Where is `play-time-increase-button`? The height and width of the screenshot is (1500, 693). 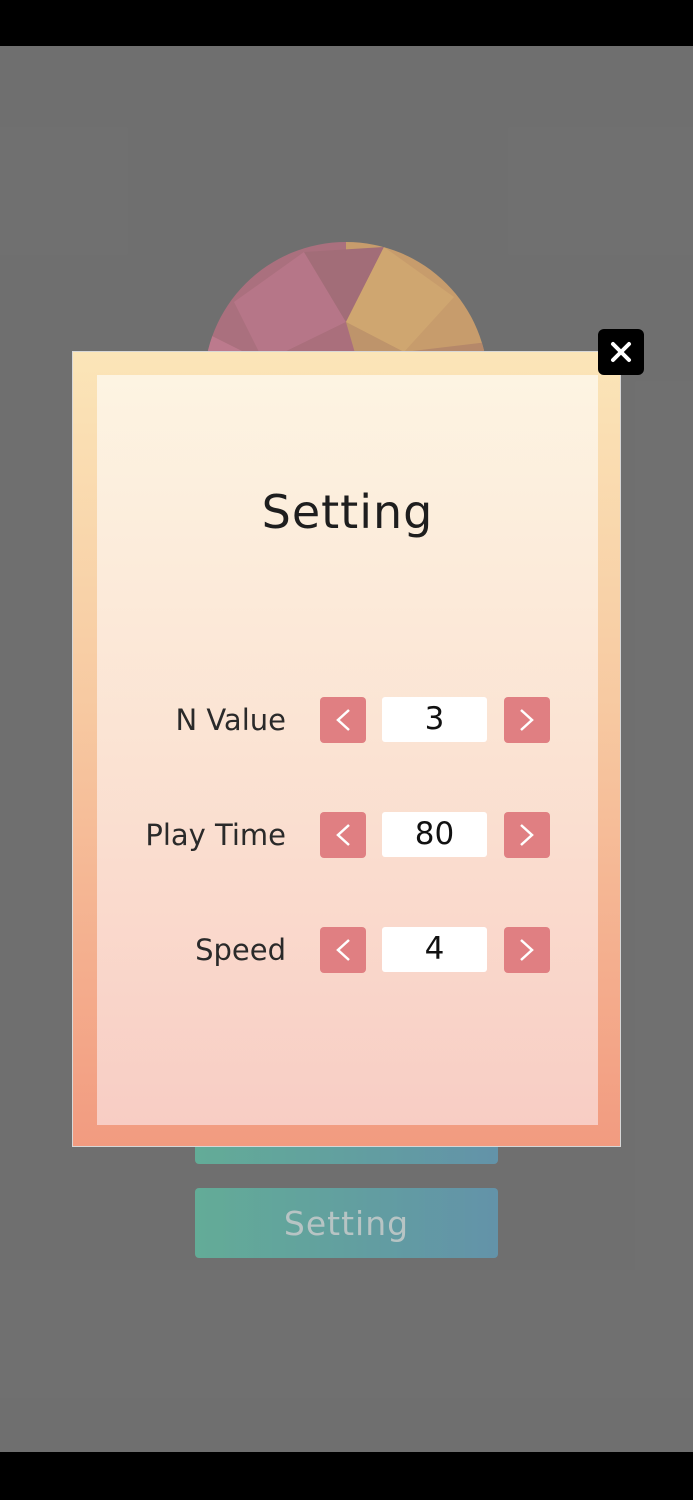
play-time-increase-button is located at coordinates (527, 835).